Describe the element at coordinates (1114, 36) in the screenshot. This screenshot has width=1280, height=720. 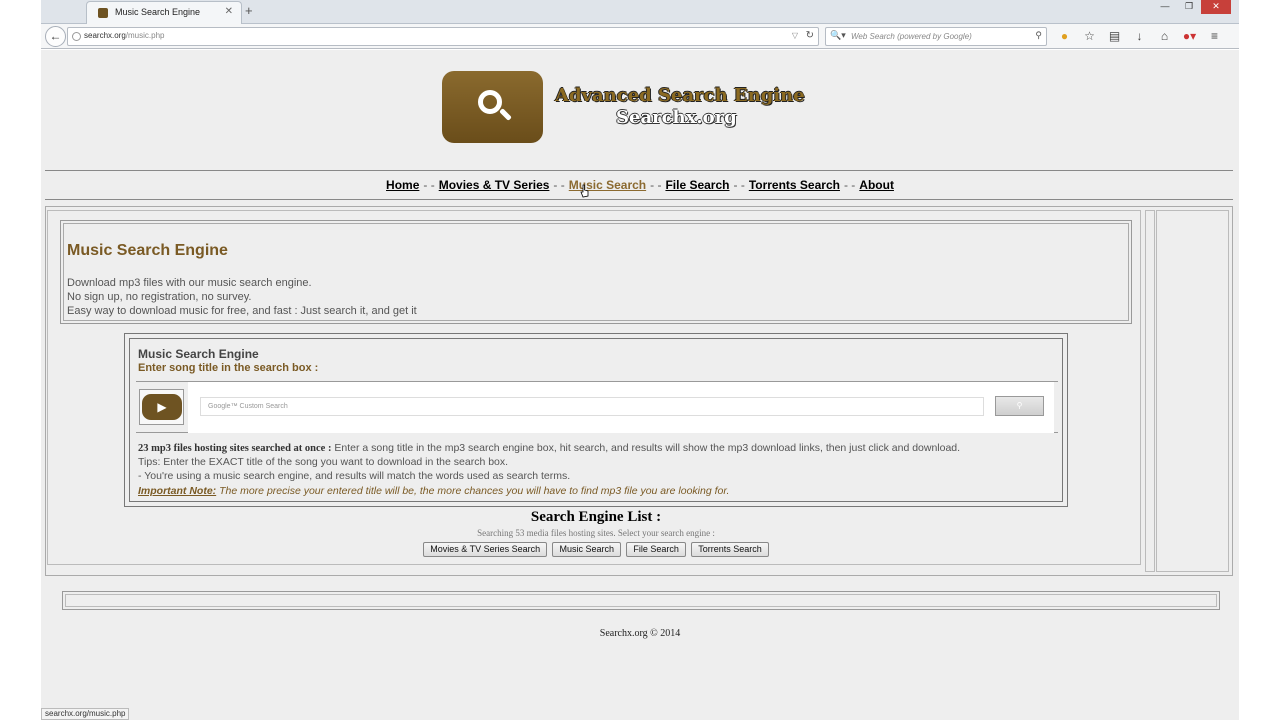
I see `bookmarks-list-icon: ▤` at that location.